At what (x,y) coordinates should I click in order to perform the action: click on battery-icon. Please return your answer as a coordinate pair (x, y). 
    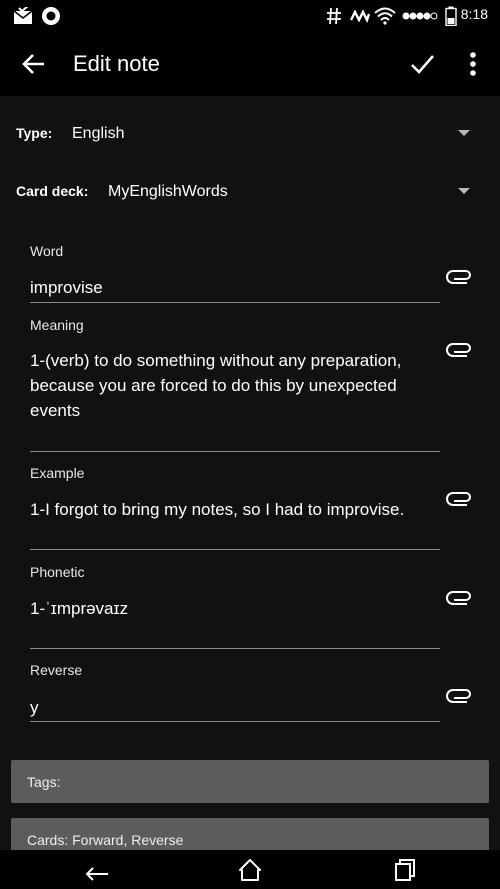
    Looking at the image, I should click on (451, 16).